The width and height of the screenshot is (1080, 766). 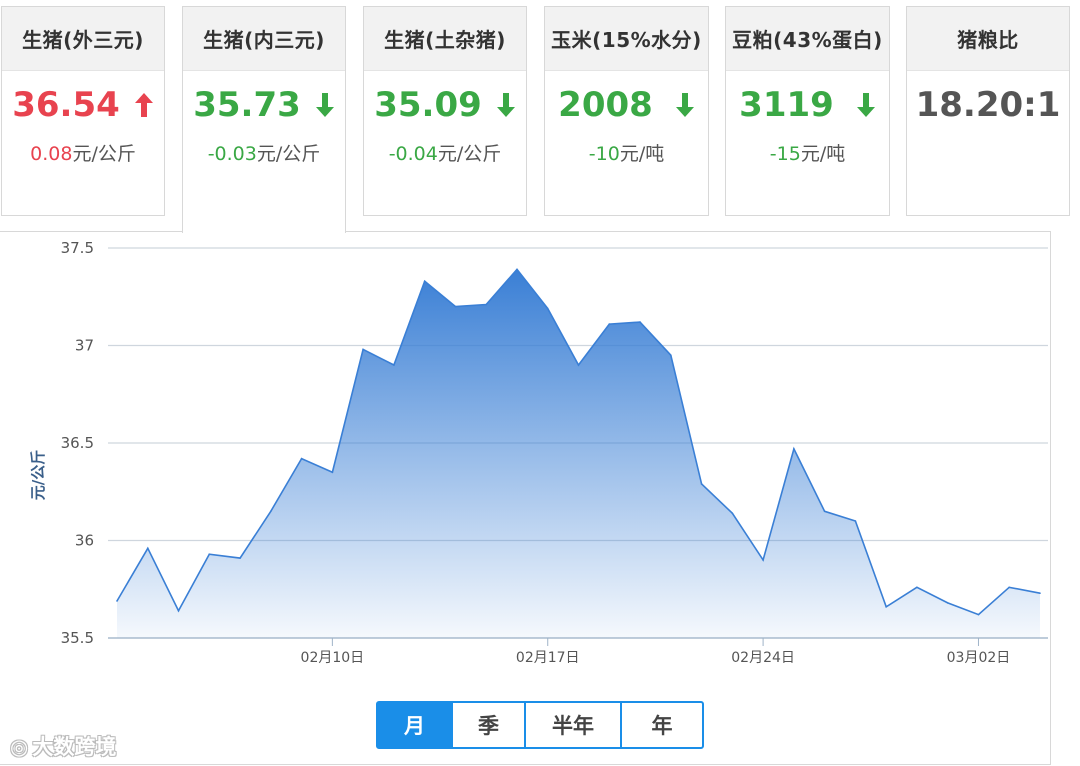 I want to click on watermark-text: 大数跨境, so click(x=74, y=747).